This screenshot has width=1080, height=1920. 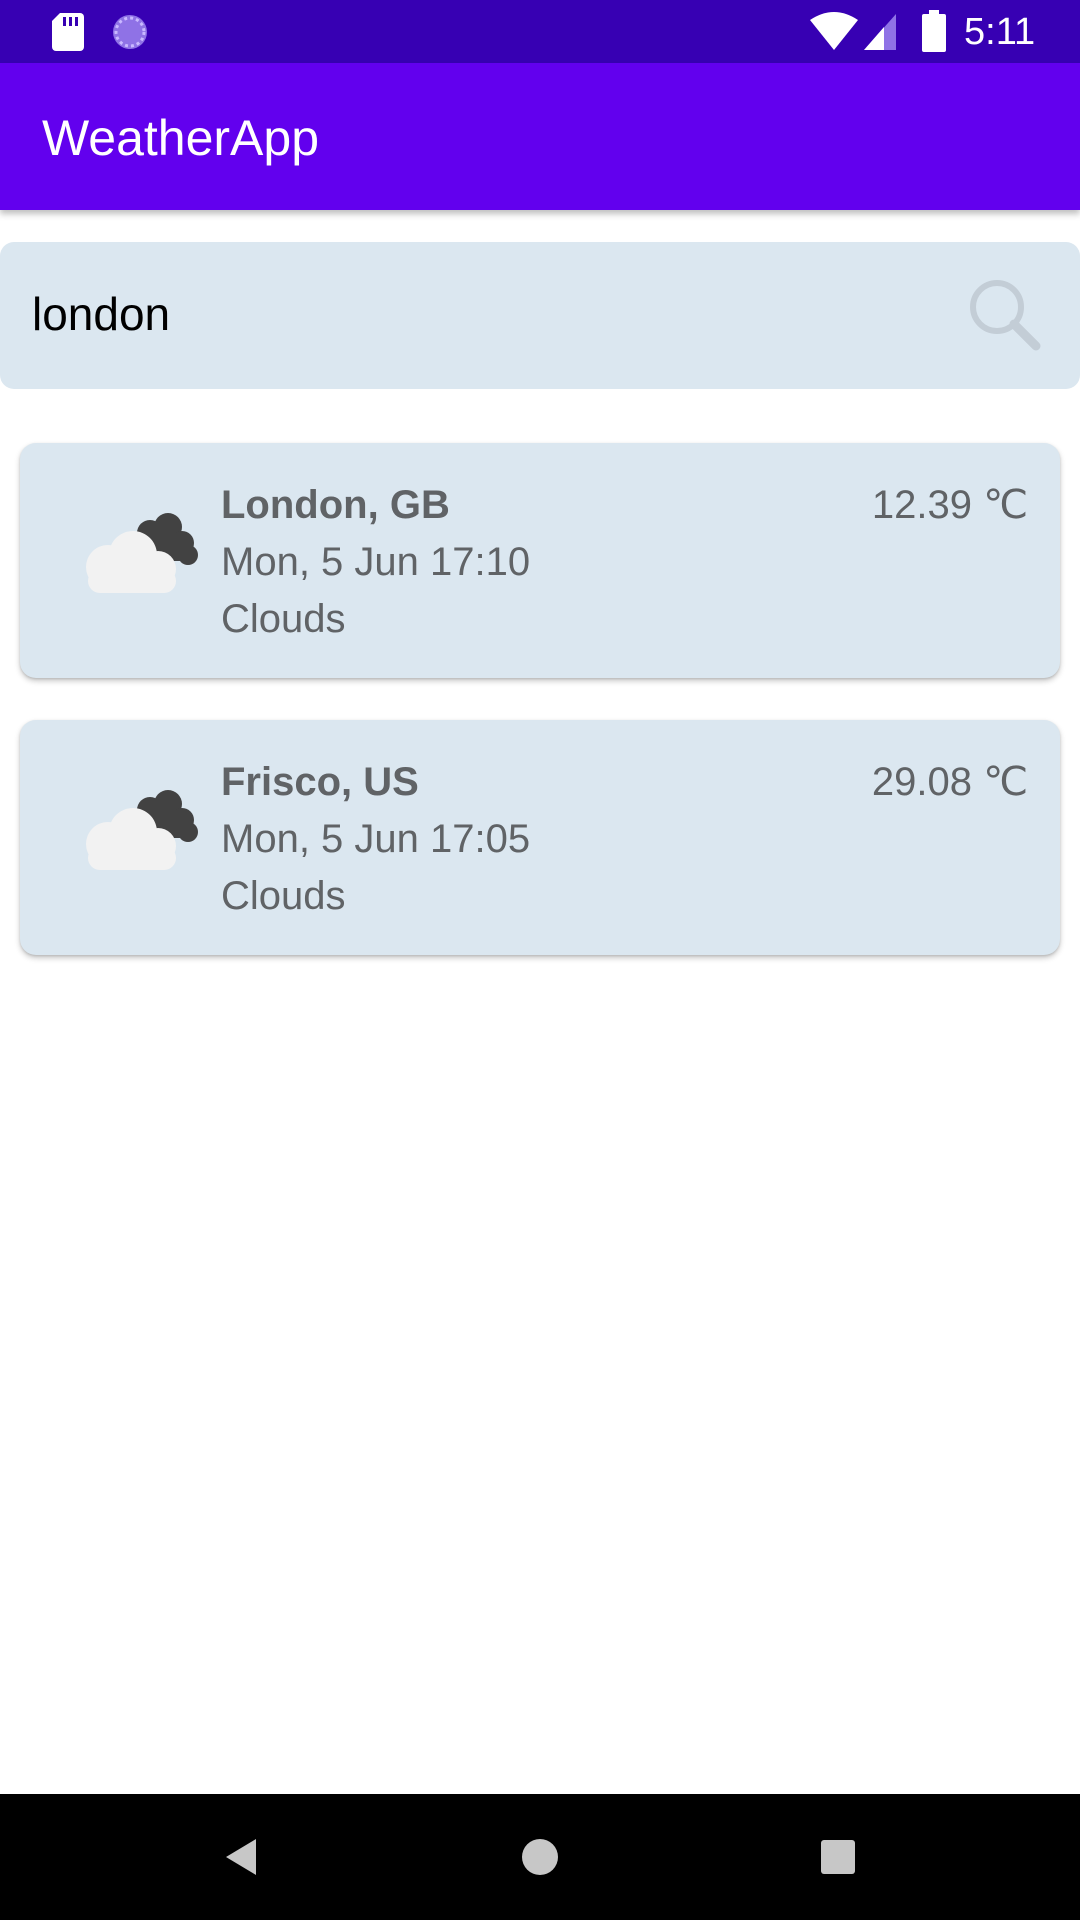 I want to click on search-field: london, so click(x=540, y=315).